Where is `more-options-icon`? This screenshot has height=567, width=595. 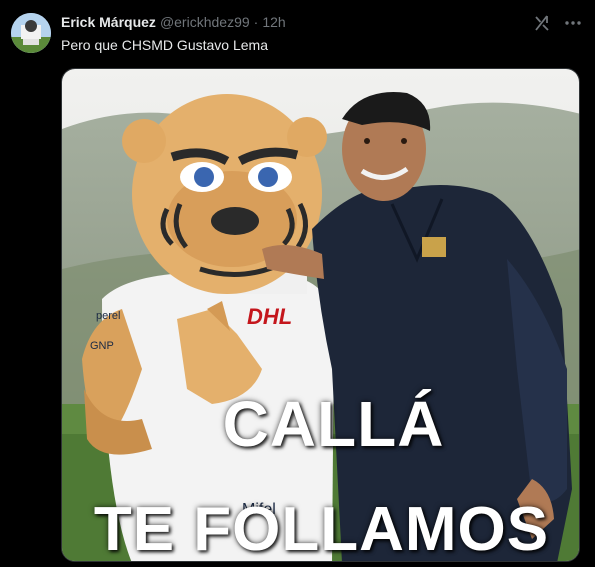 more-options-icon is located at coordinates (573, 23).